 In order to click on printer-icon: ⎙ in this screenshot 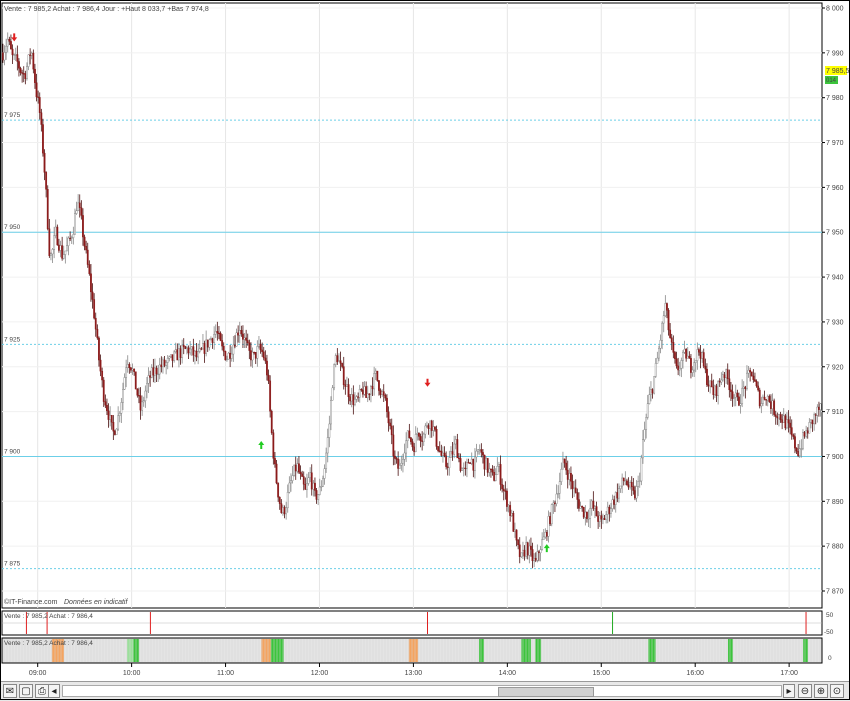, I will do `click(42, 691)`.